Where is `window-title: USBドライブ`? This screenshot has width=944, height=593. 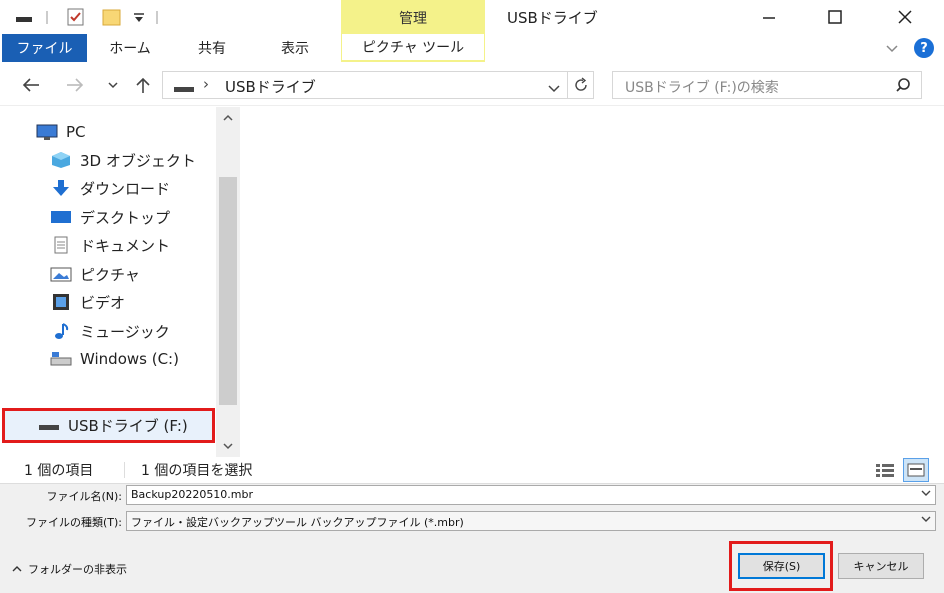 window-title: USBドライブ is located at coordinates (552, 18).